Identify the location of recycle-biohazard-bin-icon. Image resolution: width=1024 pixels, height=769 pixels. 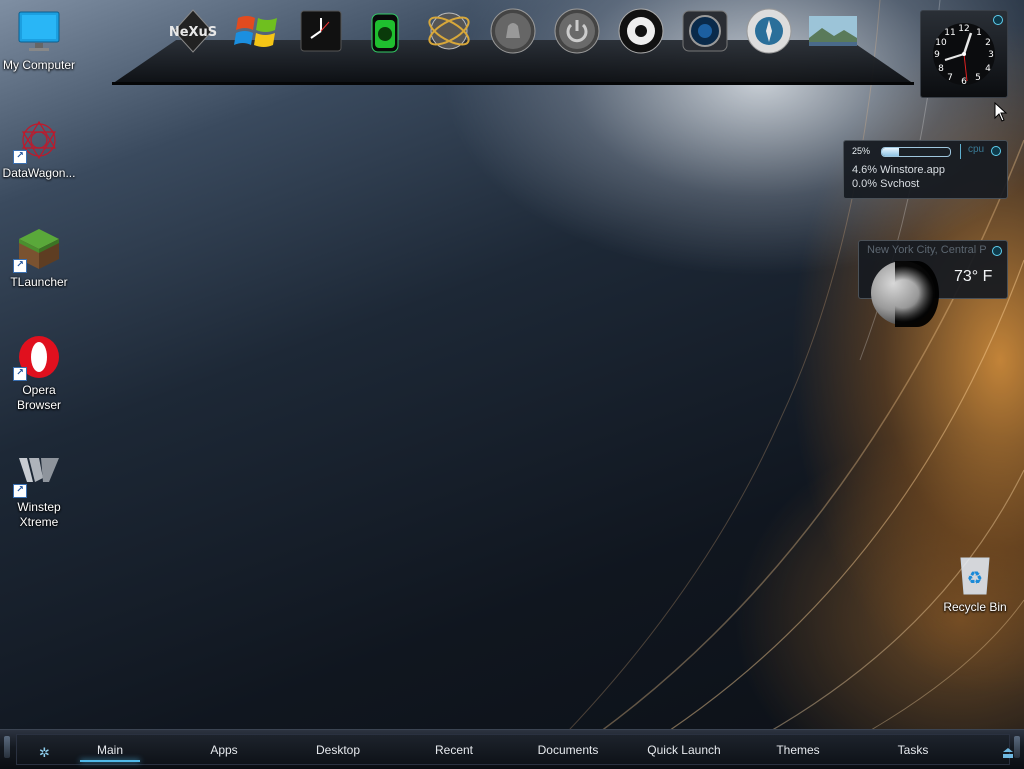
(385, 33).